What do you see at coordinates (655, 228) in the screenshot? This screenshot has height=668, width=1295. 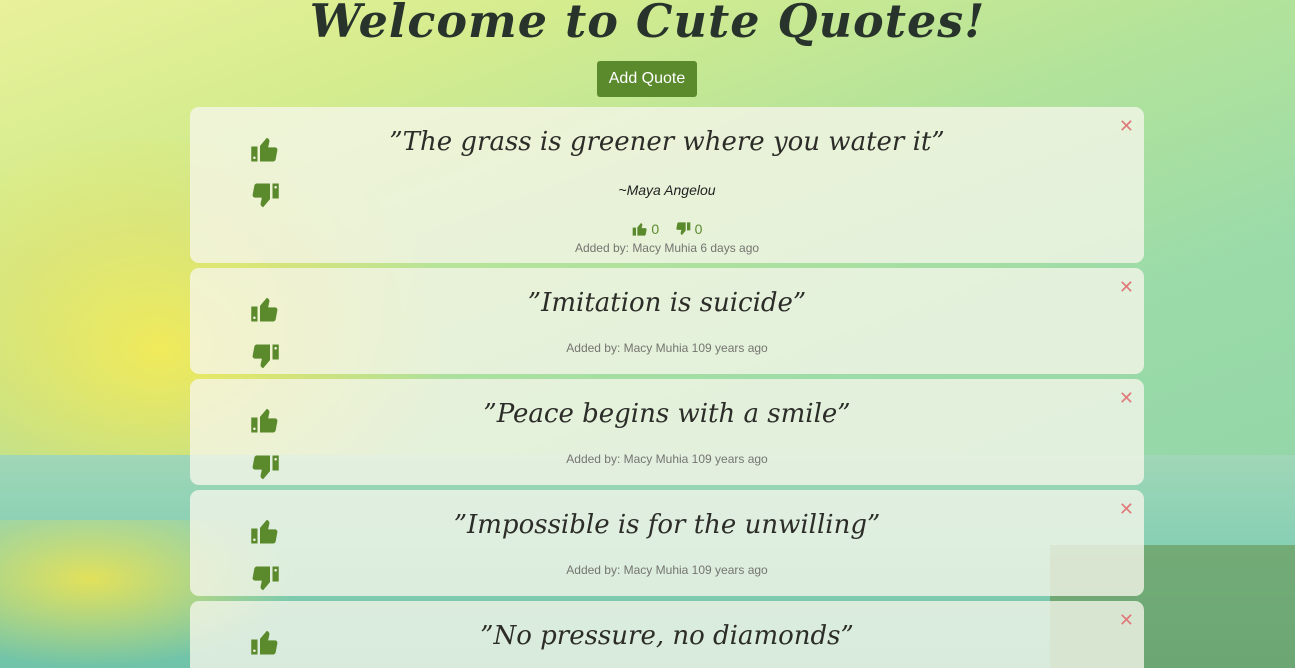 I see `upvote-count-value: 0` at bounding box center [655, 228].